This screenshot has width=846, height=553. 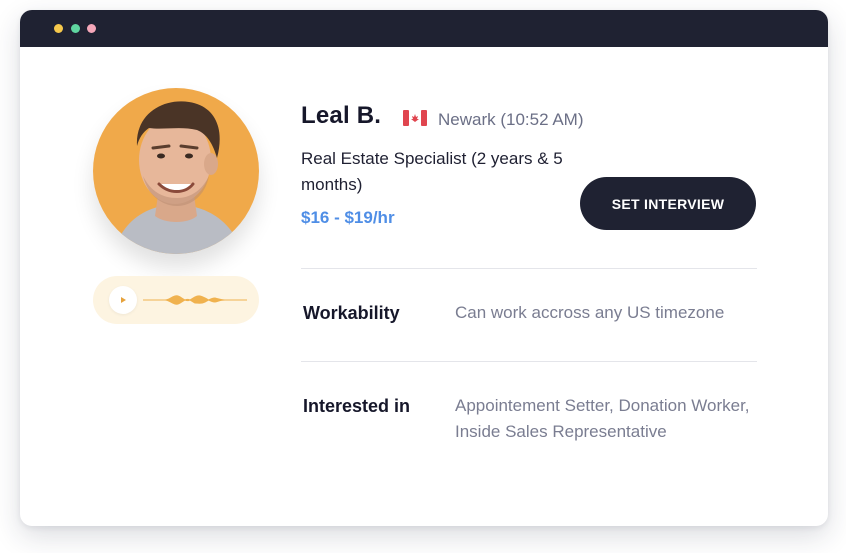 I want to click on avatar-photo, so click(x=176, y=171).